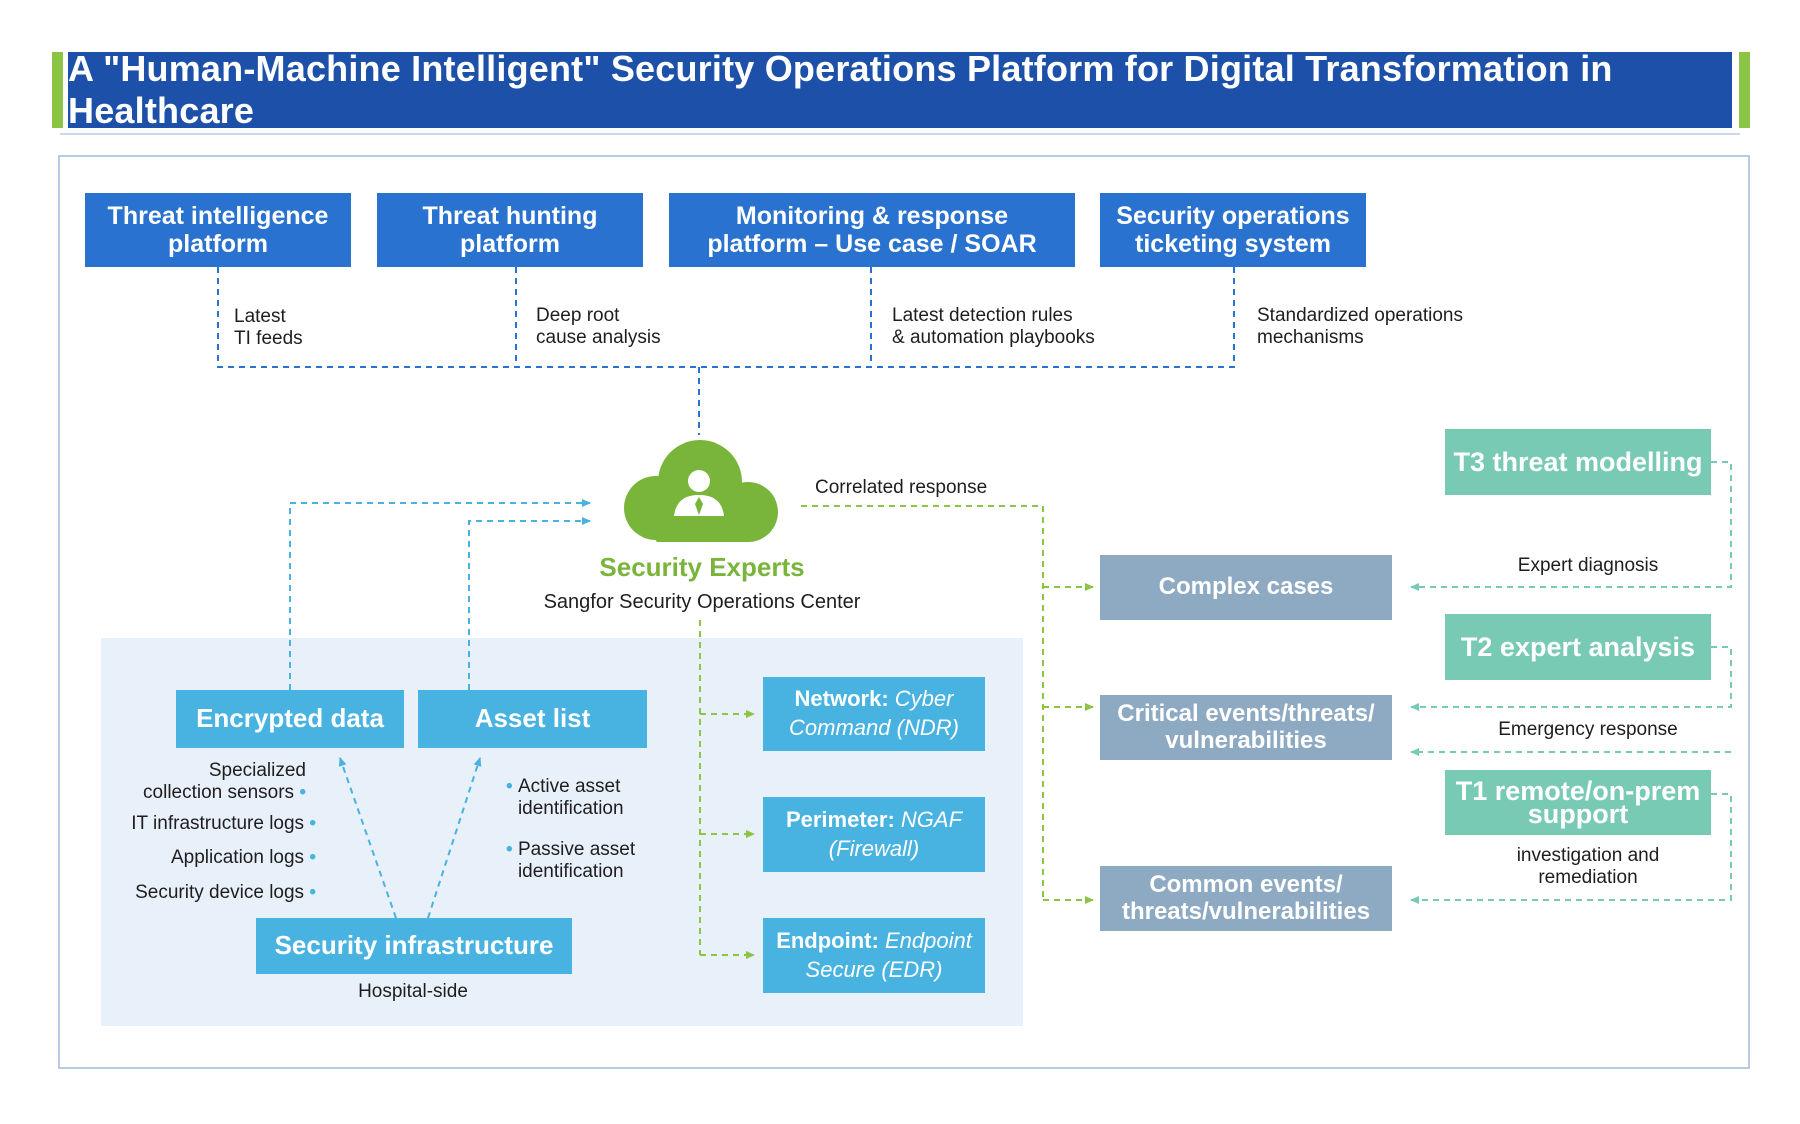 The image size is (1800, 1124). What do you see at coordinates (1246, 898) in the screenshot?
I see `common-events-box: Common events/ threats/vulnerabilities` at bounding box center [1246, 898].